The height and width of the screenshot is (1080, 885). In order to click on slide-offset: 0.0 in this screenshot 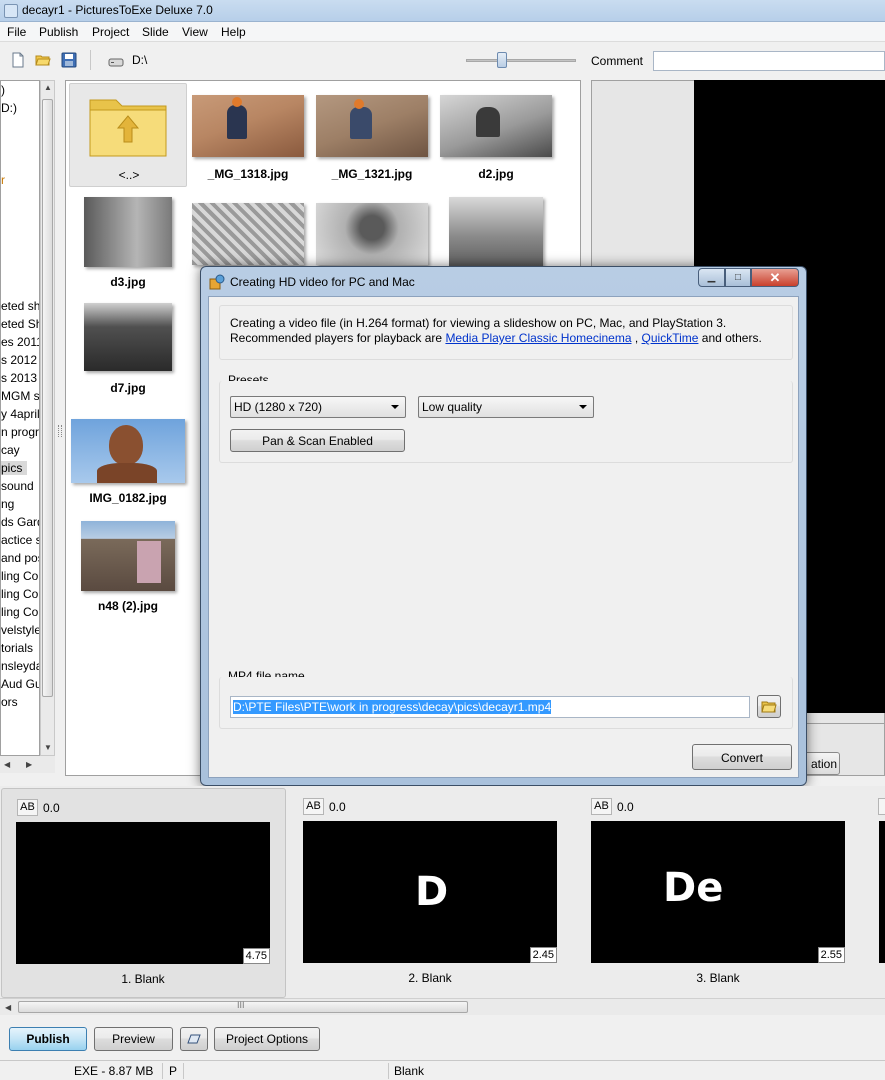, I will do `click(51, 808)`.